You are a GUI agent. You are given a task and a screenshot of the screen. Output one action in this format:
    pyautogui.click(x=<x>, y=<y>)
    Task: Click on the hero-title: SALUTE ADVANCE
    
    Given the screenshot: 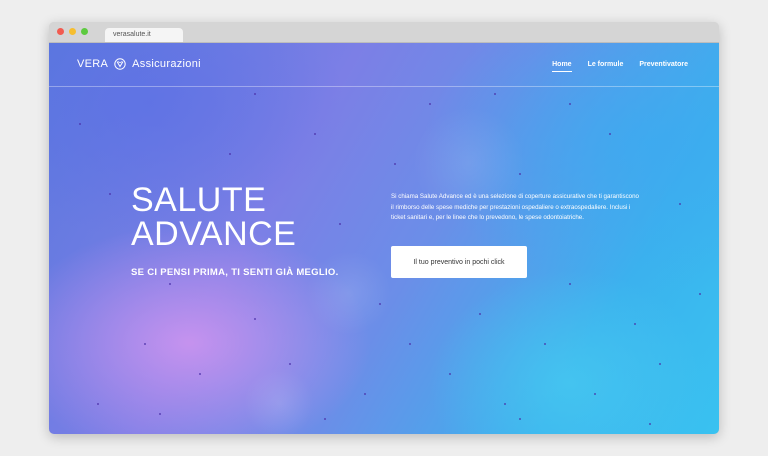 What is the action you would take?
    pyautogui.click(x=213, y=217)
    